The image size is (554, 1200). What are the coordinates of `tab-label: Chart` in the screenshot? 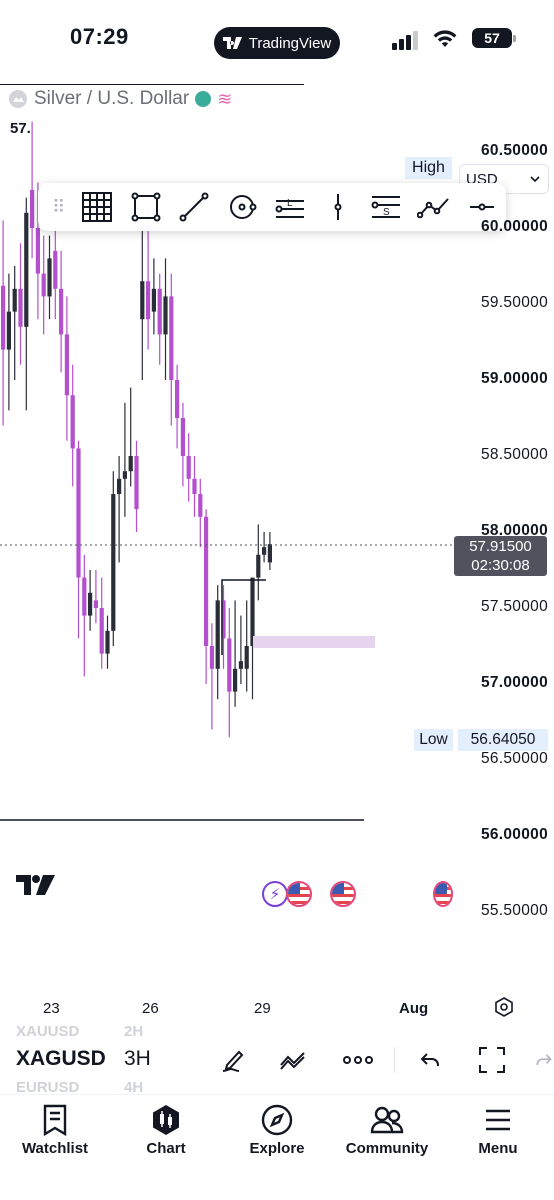 It's located at (166, 1148).